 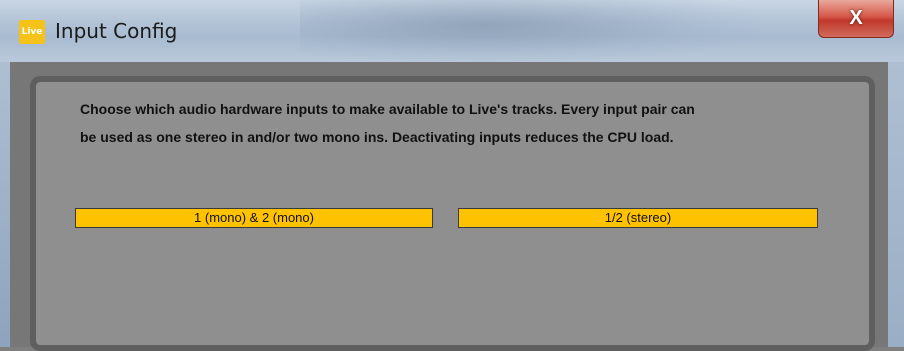 I want to click on window-frame-right, so click(x=896, y=204).